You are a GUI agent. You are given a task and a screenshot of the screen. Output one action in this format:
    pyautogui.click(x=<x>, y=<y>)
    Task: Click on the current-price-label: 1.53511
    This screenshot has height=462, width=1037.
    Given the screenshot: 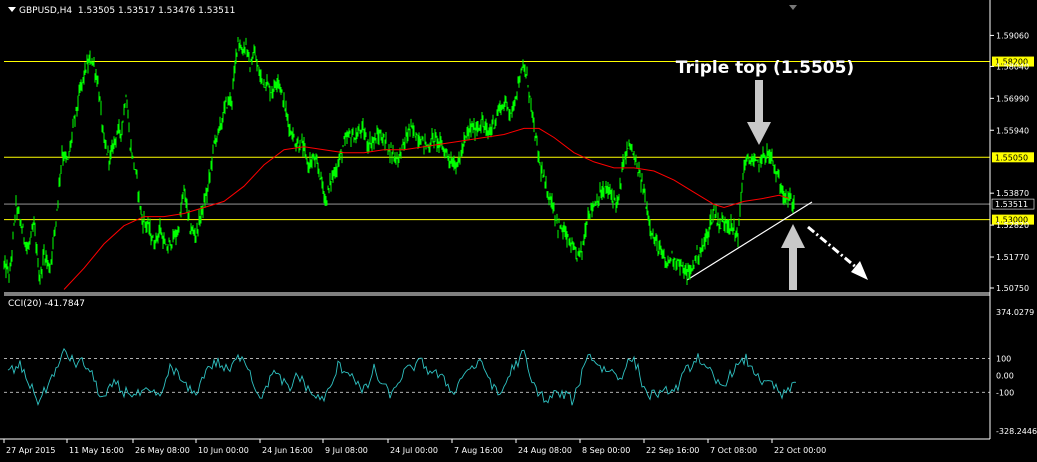 What is the action you would take?
    pyautogui.click(x=1011, y=204)
    